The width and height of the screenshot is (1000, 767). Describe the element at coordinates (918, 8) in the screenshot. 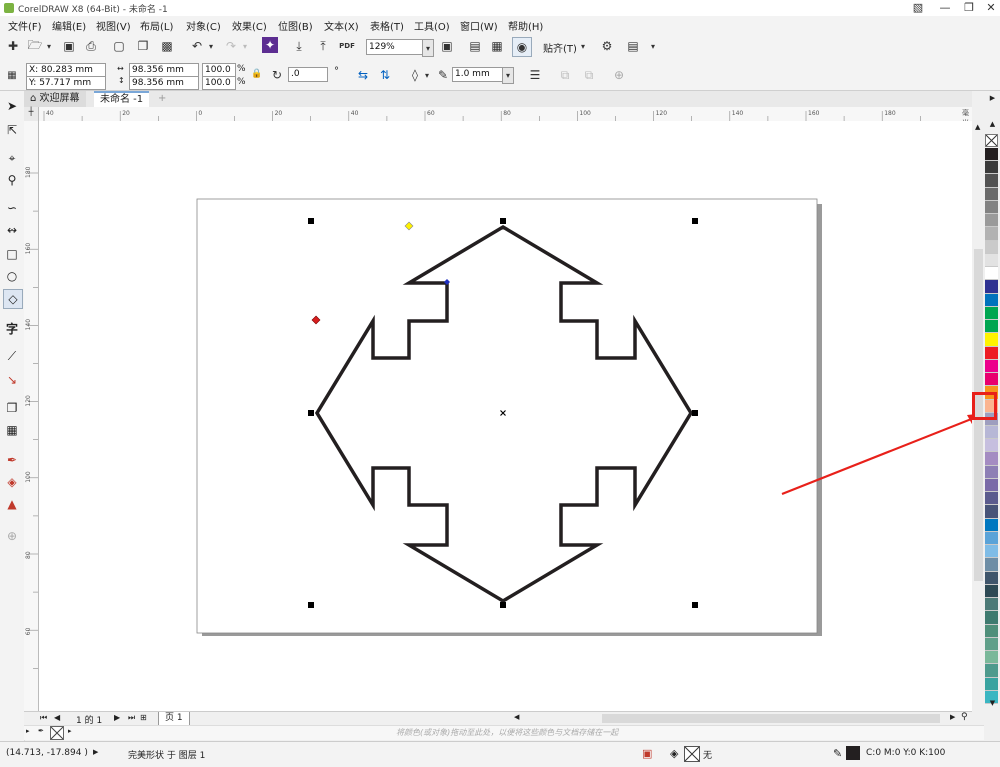

I see `account-icon: ▧` at that location.